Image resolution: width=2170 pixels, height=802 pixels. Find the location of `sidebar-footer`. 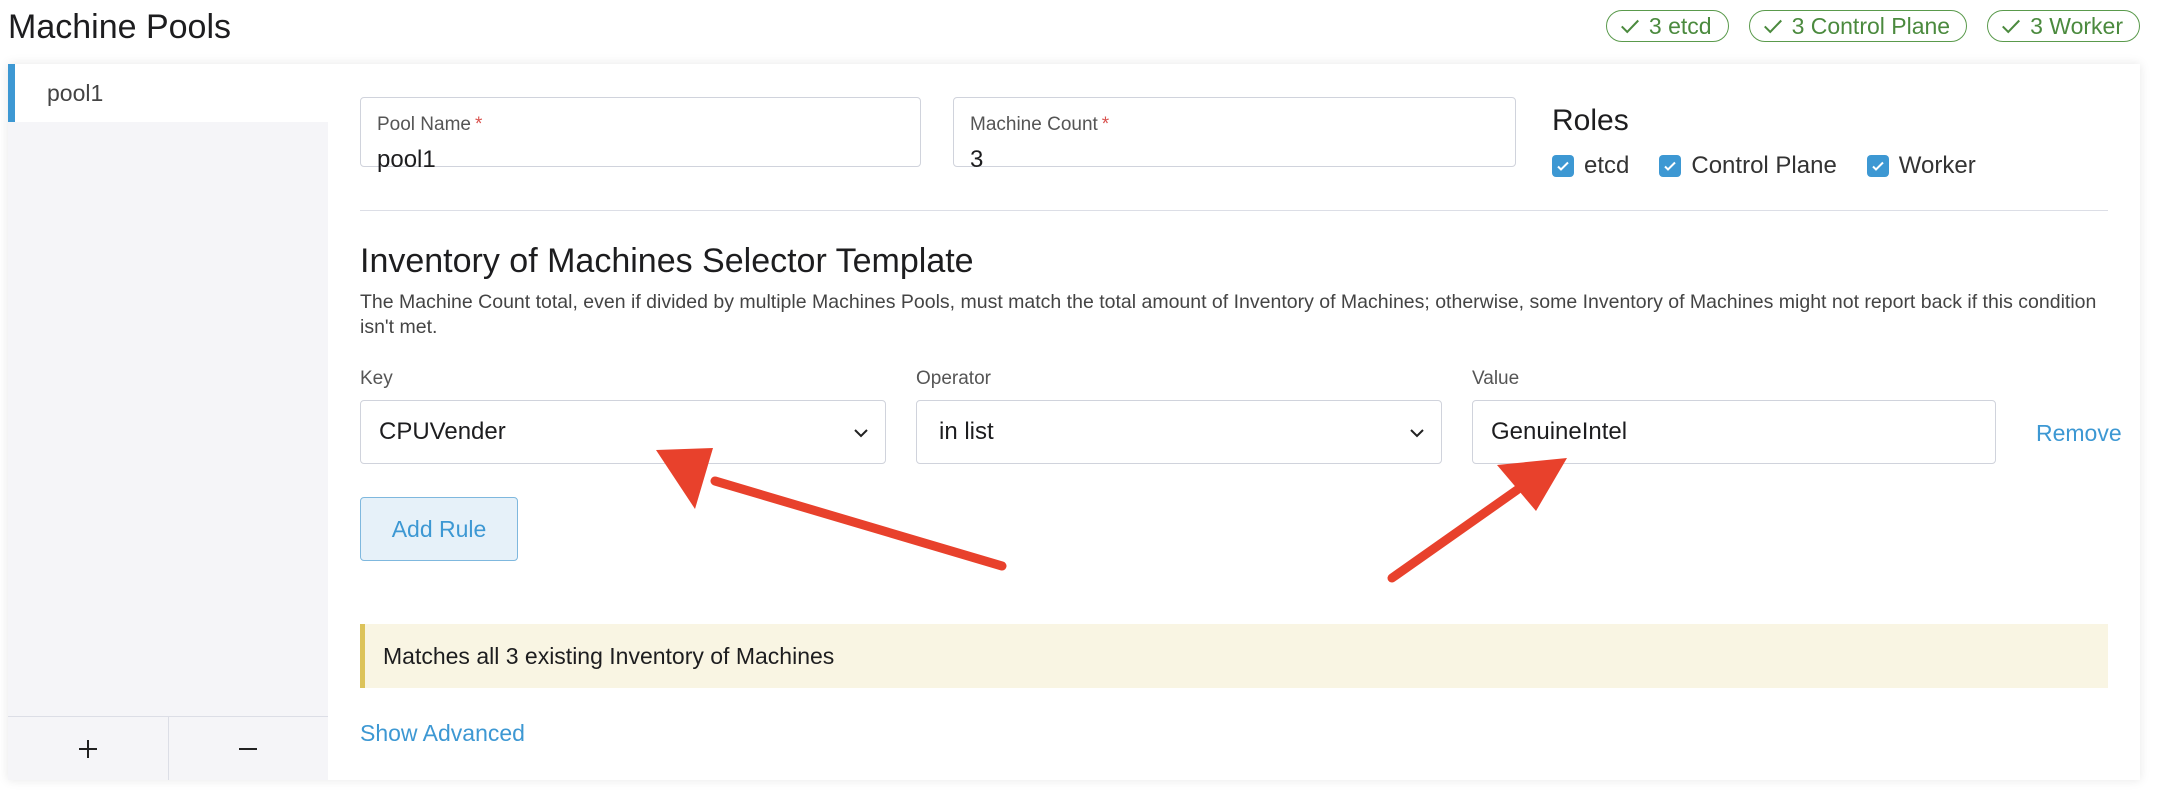

sidebar-footer is located at coordinates (168, 748).